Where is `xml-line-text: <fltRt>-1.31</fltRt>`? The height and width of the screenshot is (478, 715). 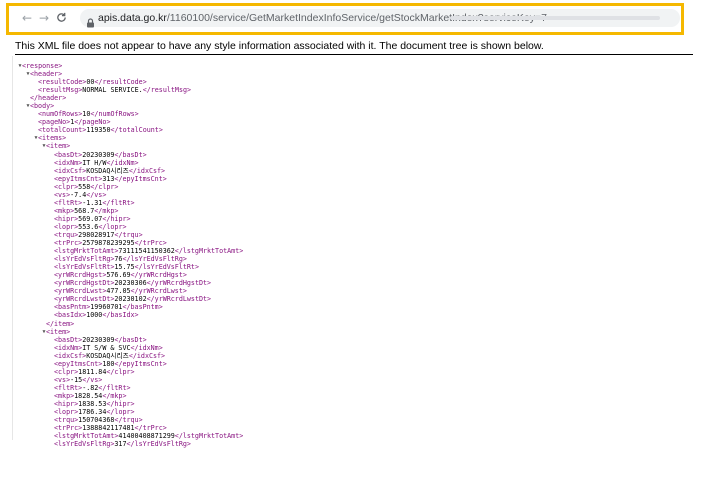 xml-line-text: <fltRt>-1.31</fltRt> is located at coordinates (94, 202).